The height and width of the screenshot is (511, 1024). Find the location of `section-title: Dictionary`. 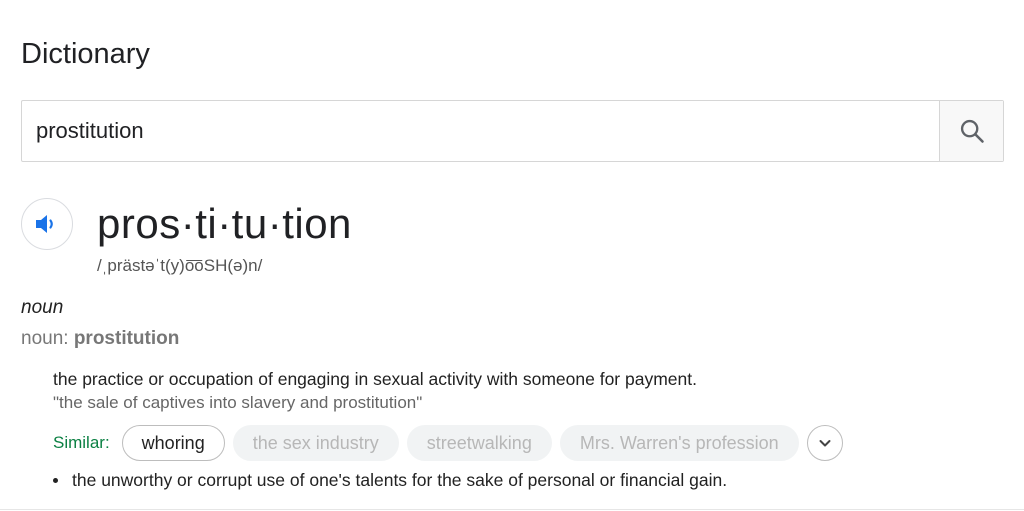

section-title: Dictionary is located at coordinates (85, 54).